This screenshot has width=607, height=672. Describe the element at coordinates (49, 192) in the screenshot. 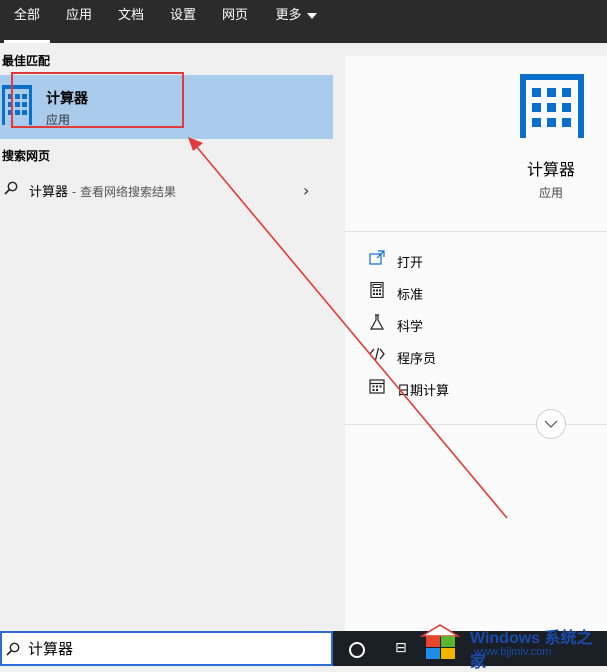

I see `web-query-text: 计算器` at that location.